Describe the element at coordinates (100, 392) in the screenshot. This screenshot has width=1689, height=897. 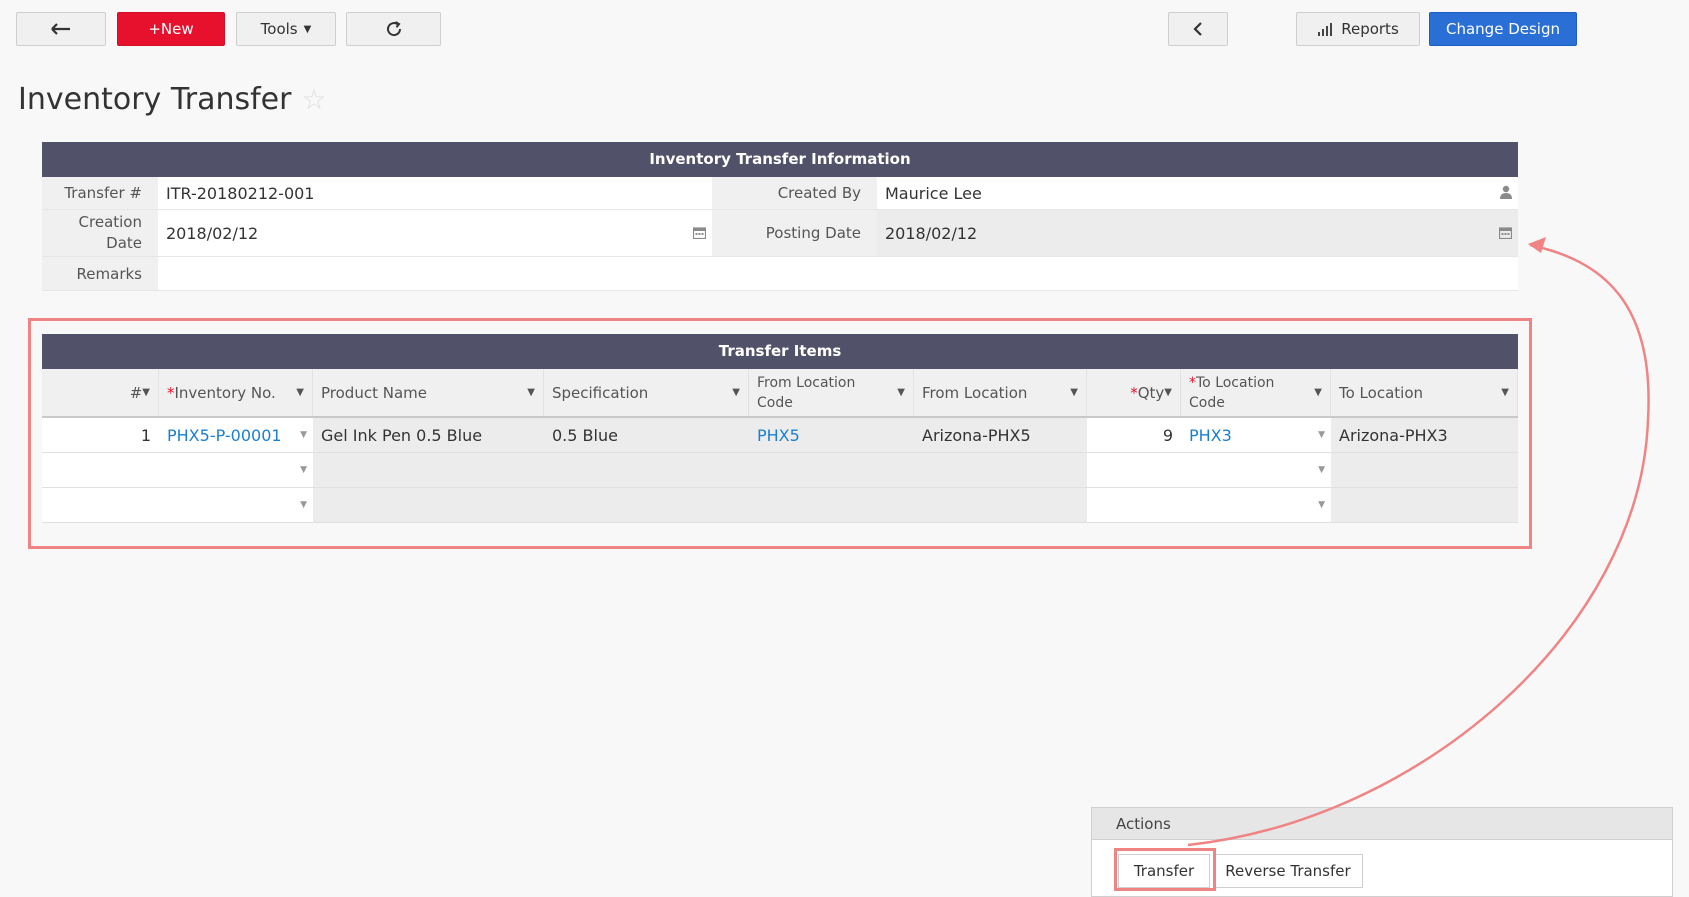
I see `column-header-num: # ▼` at that location.